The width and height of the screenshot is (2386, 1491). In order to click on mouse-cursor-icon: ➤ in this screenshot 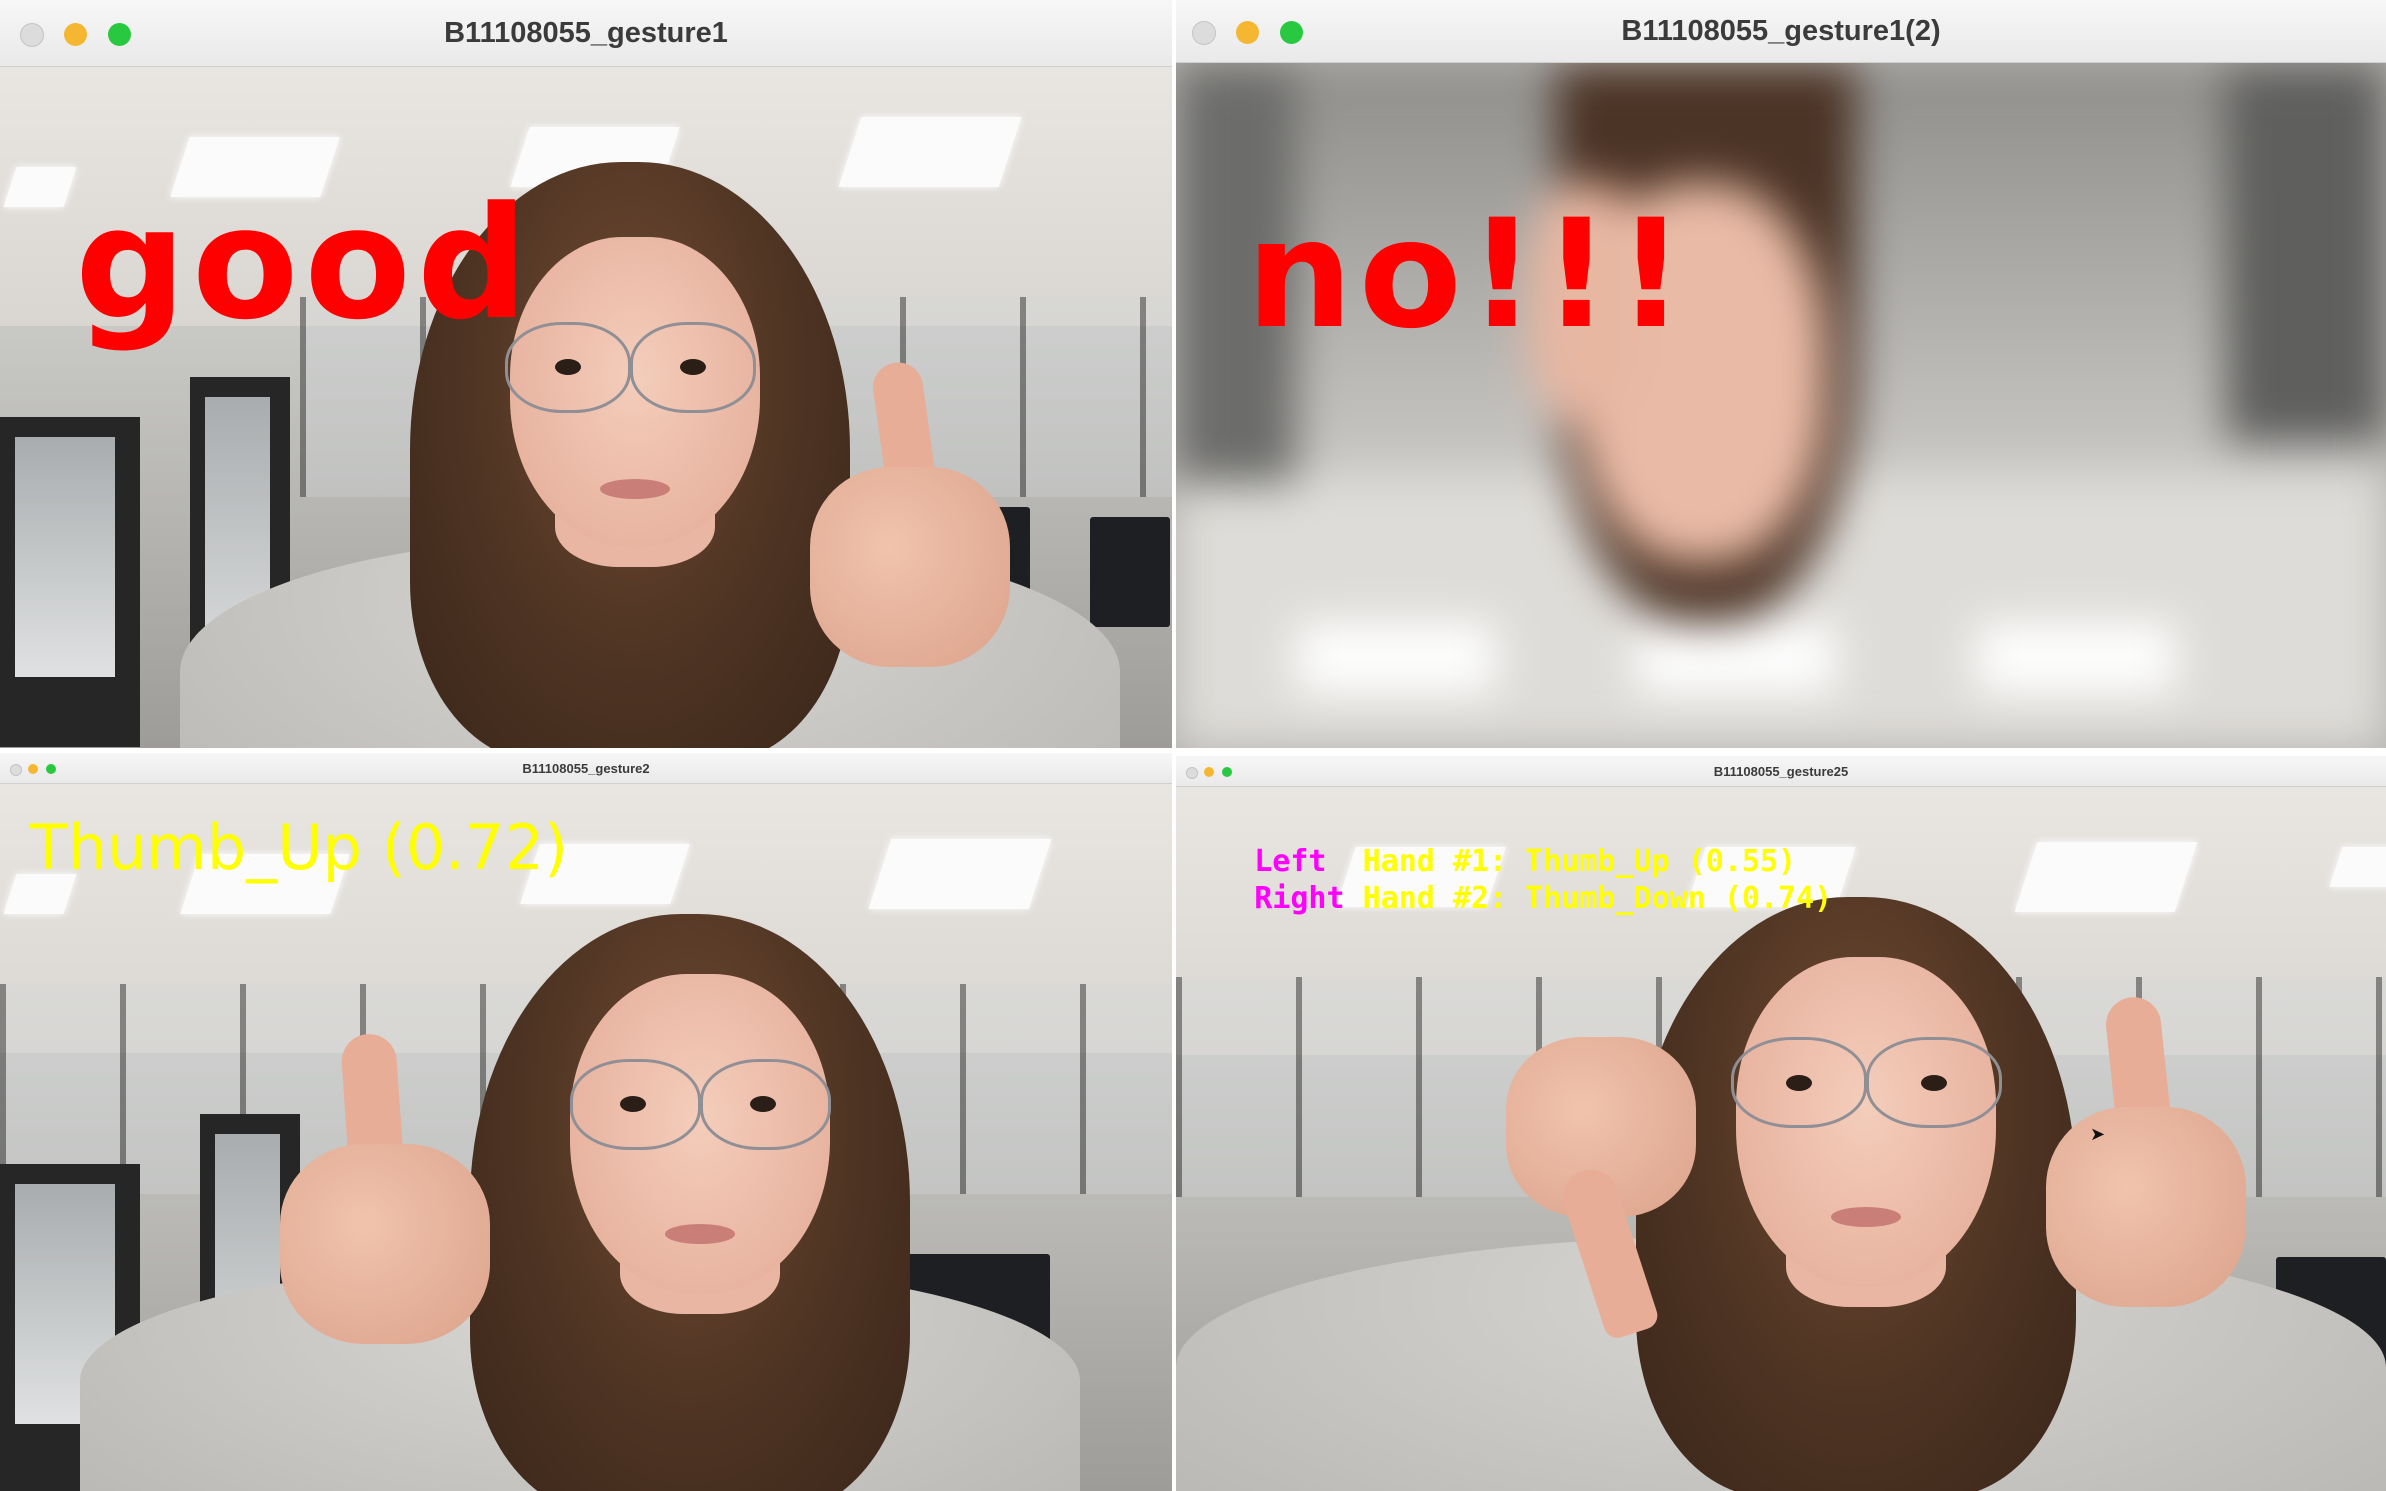, I will do `click(2098, 1134)`.